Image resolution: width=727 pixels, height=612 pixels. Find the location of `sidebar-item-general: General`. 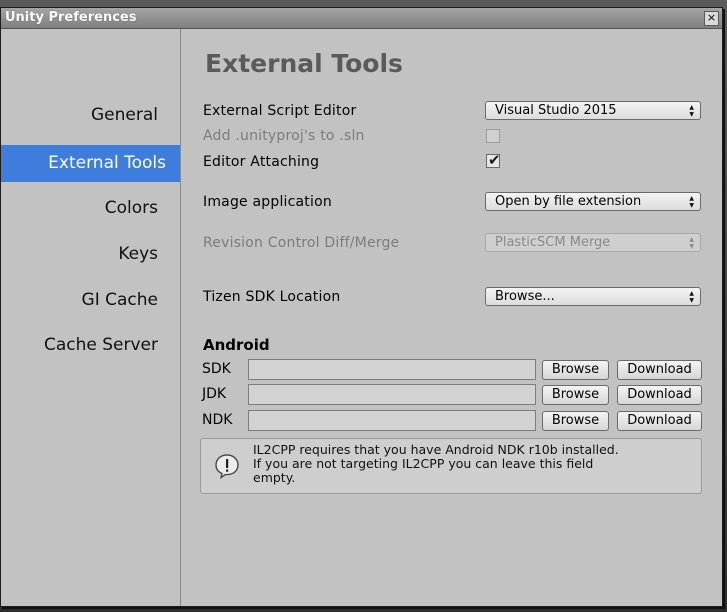

sidebar-item-general: General is located at coordinates (86, 115).